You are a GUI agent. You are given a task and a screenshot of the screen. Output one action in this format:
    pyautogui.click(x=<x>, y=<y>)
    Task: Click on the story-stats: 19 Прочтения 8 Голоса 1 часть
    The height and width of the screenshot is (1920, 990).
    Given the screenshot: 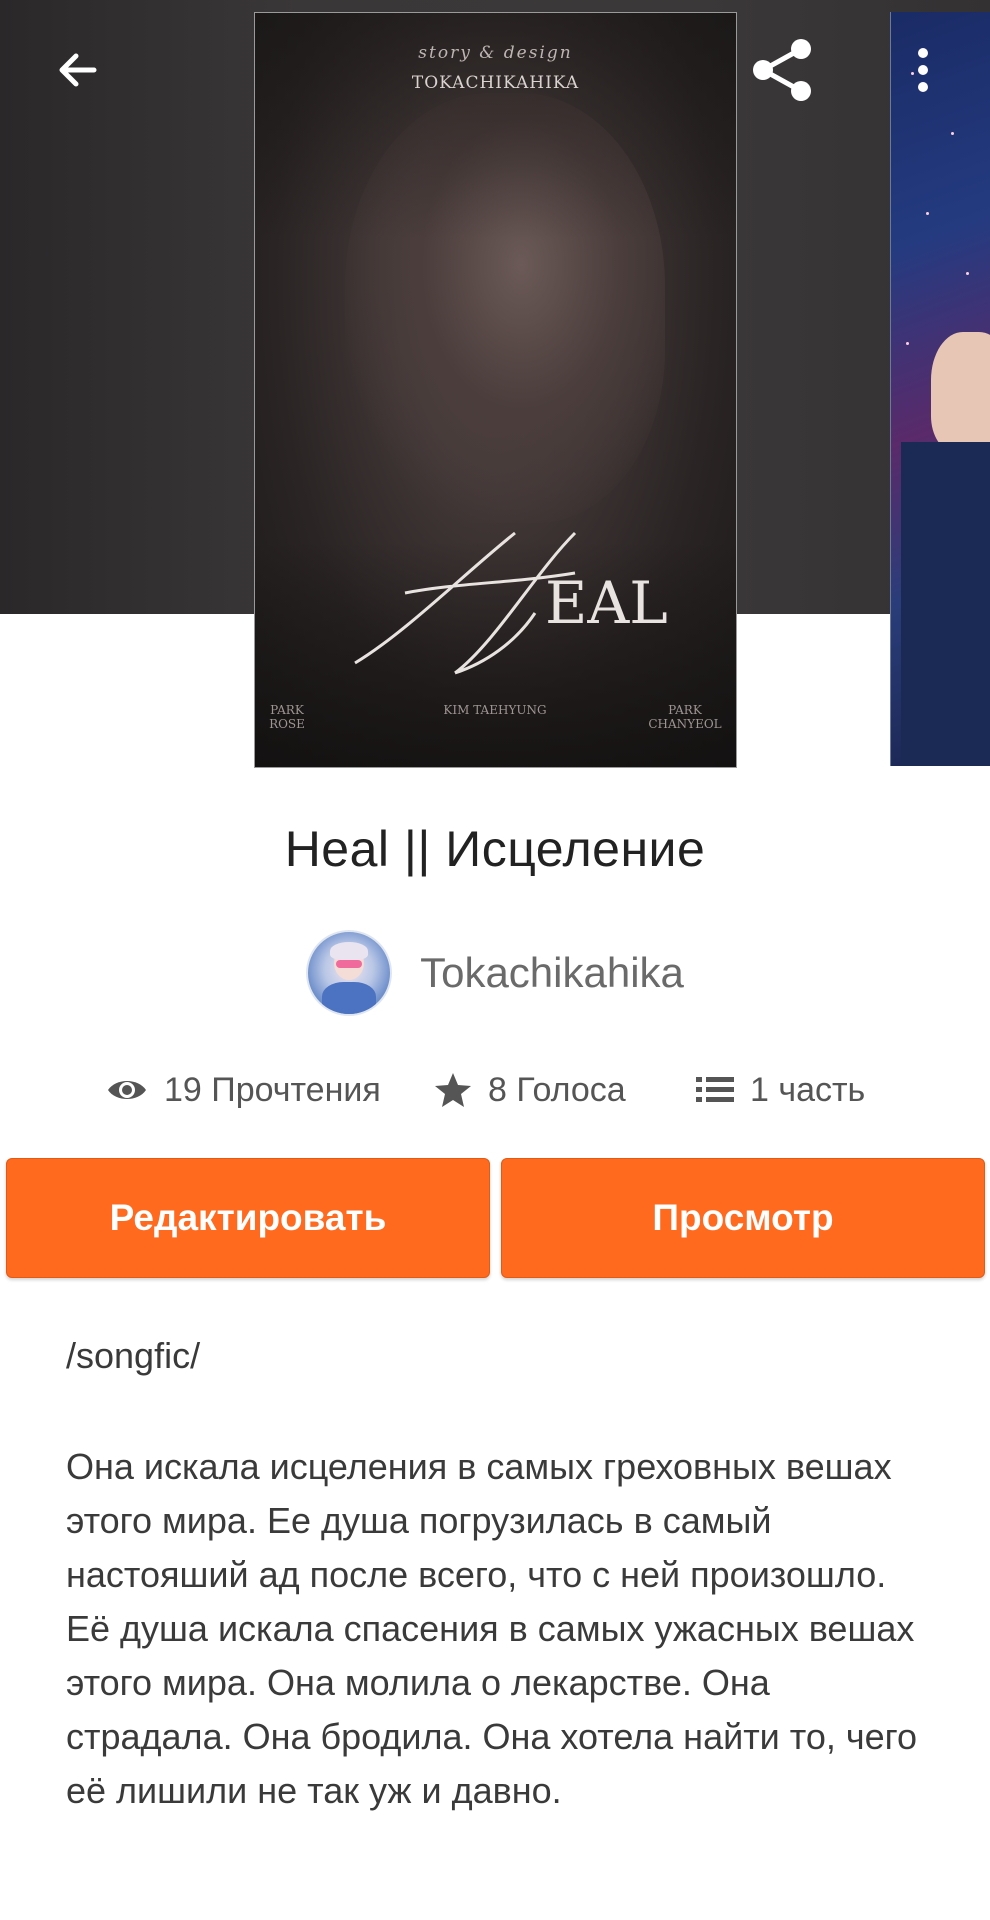 What is the action you would take?
    pyautogui.click(x=495, y=1090)
    